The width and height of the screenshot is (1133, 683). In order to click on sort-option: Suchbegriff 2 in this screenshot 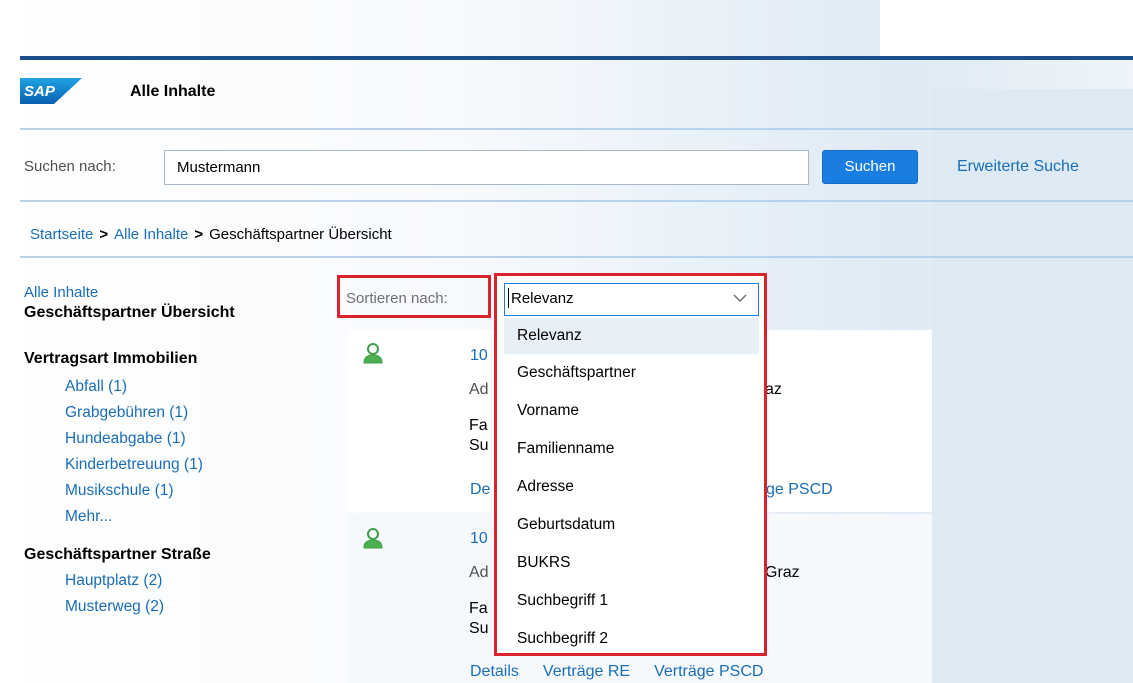, I will do `click(631, 639)`.